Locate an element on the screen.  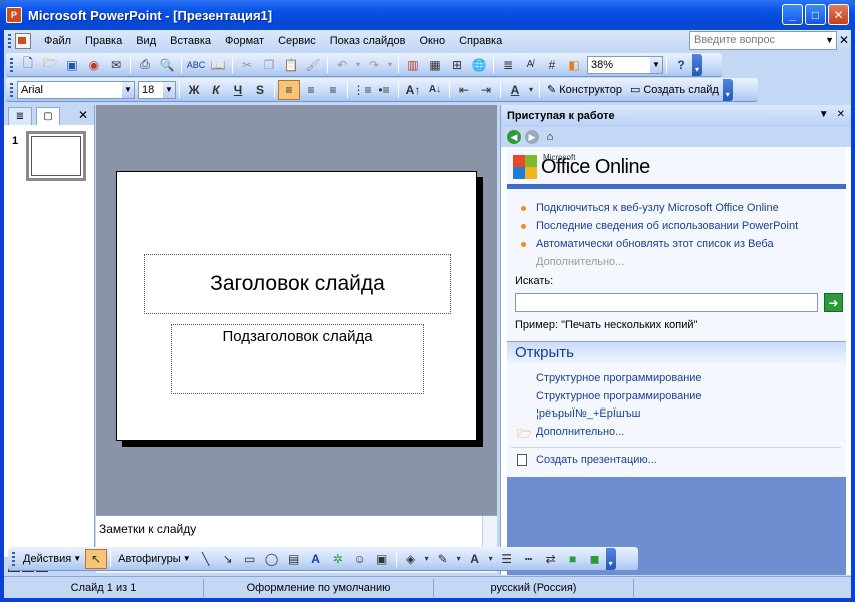
redo-icon: ↷ is located at coordinates (374, 65).